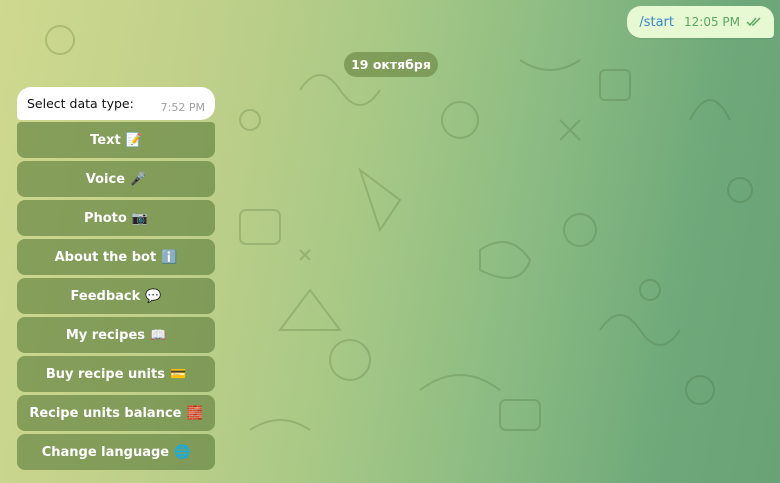 The width and height of the screenshot is (780, 483). I want to click on button-label: Text, so click(105, 140).